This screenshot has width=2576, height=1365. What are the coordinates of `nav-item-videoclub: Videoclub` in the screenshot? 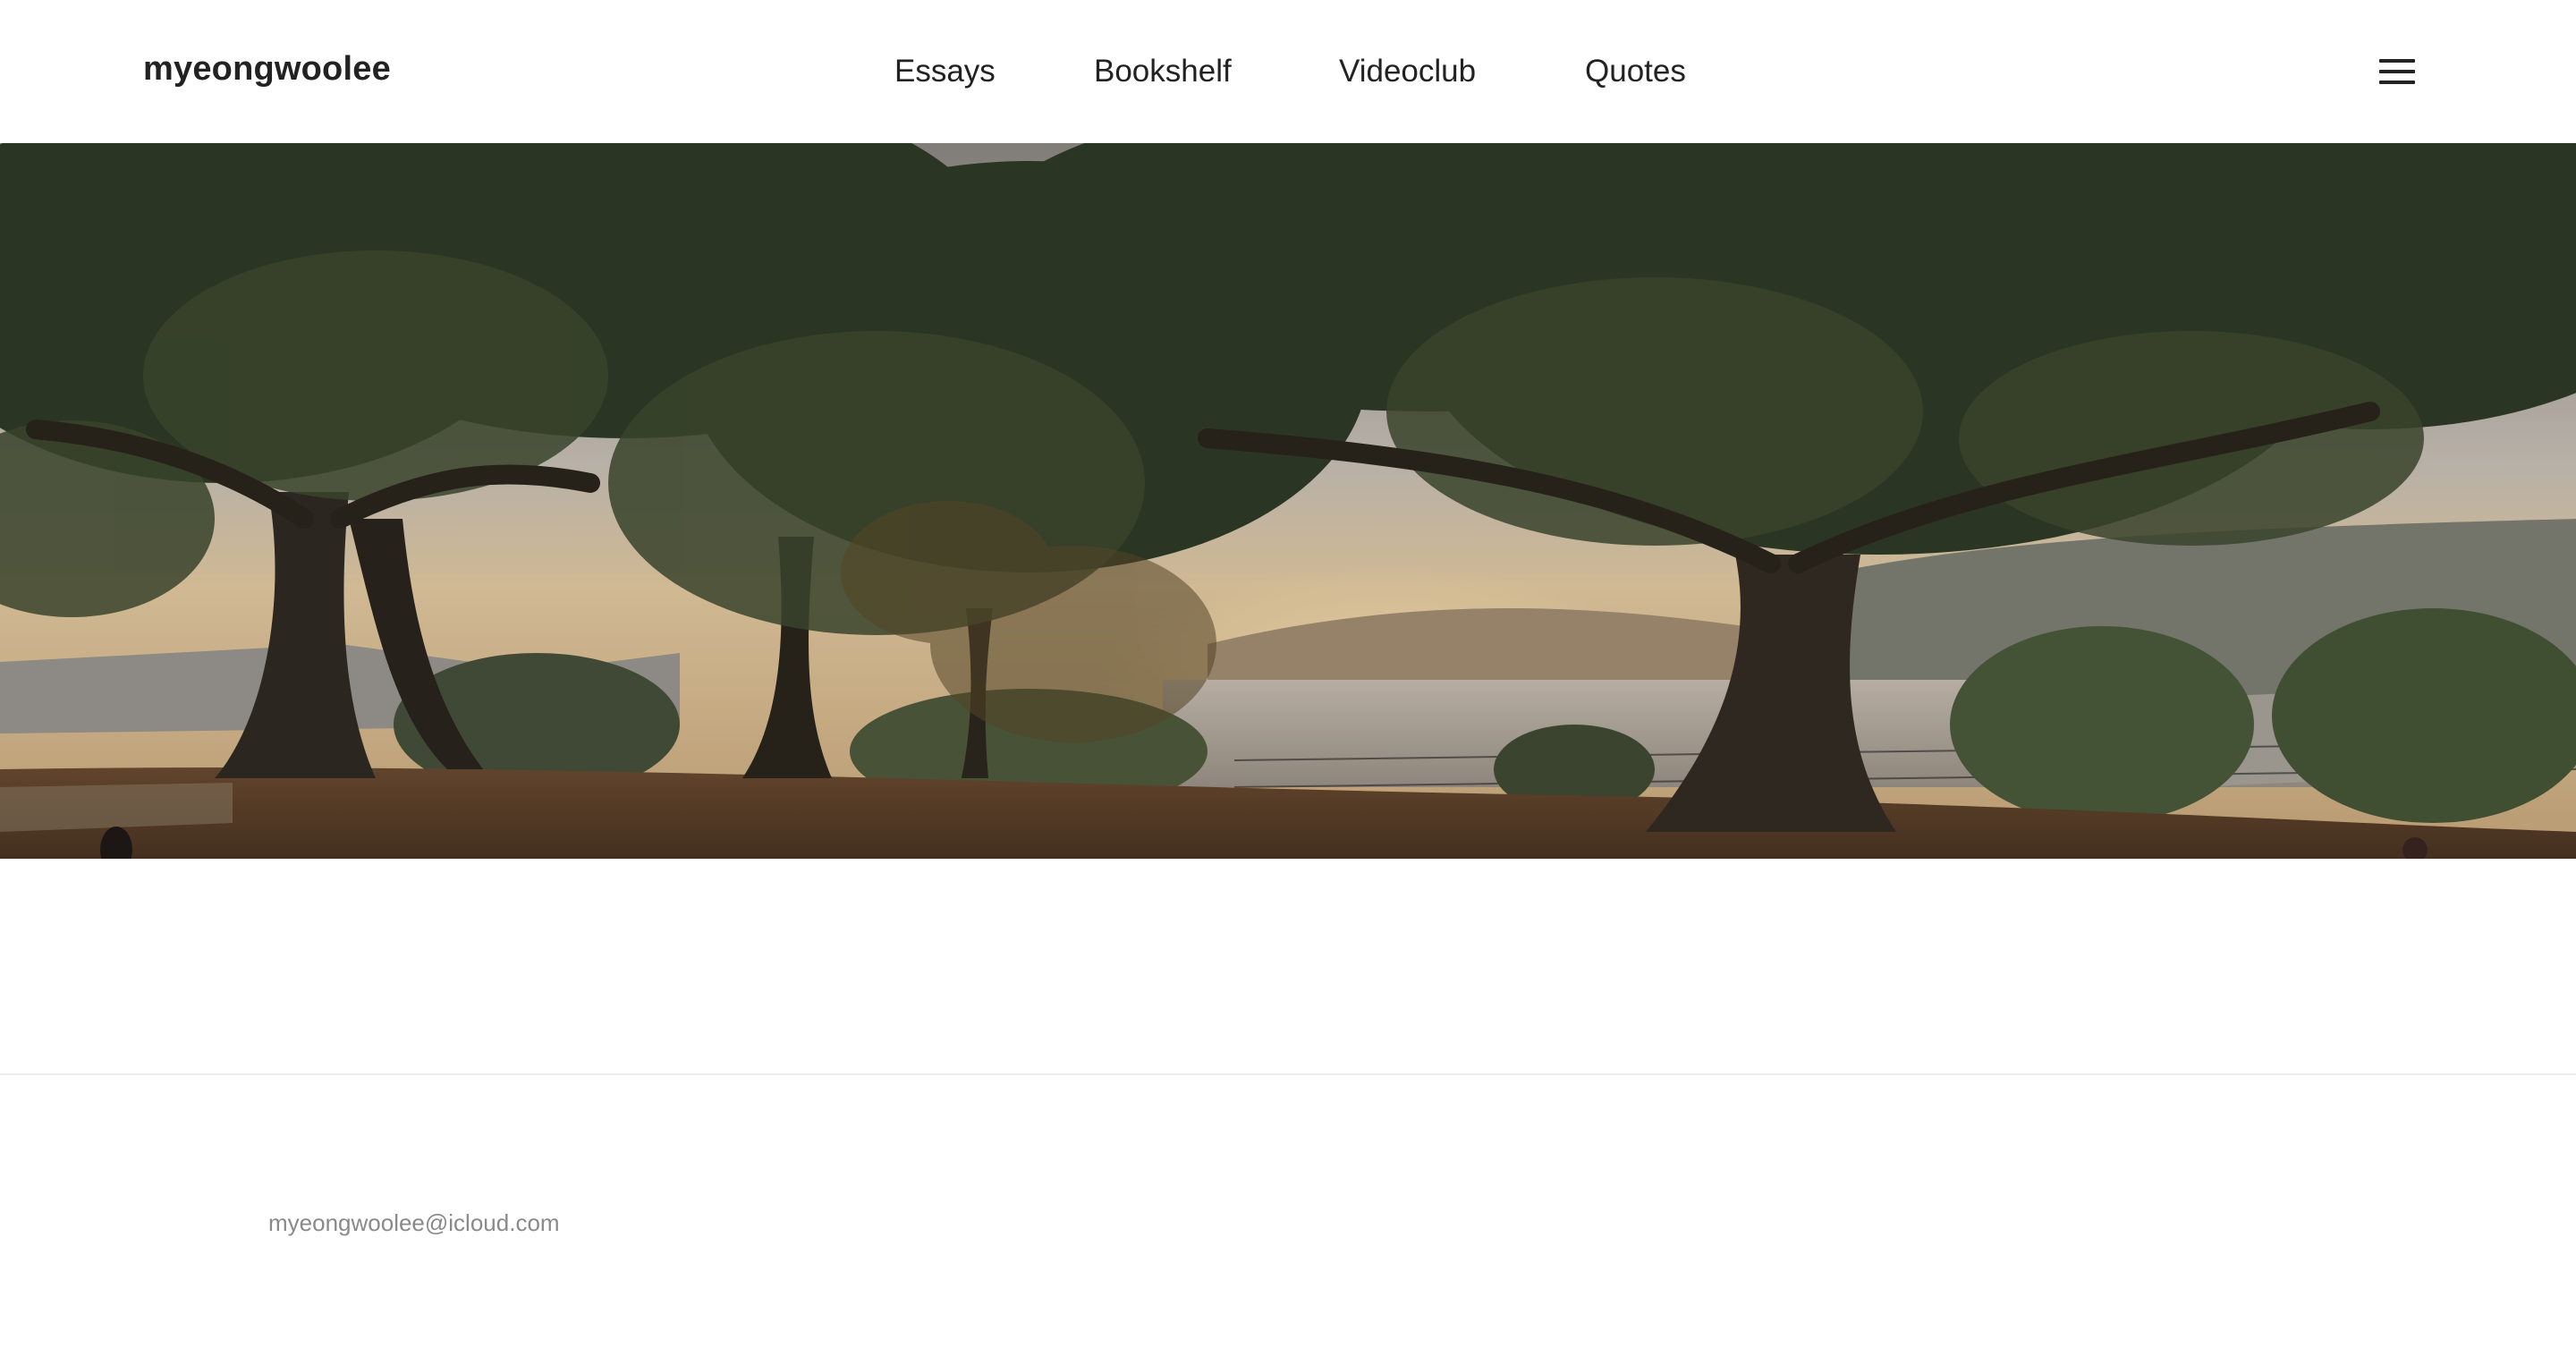 It's located at (1407, 71).